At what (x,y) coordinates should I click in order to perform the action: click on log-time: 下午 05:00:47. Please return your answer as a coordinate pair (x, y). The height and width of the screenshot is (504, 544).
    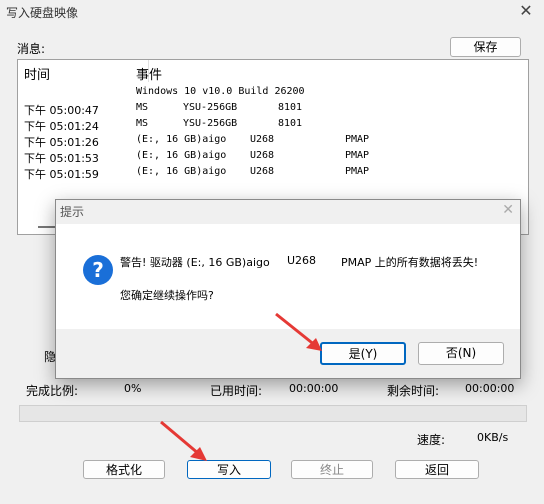
    Looking at the image, I should click on (61, 110).